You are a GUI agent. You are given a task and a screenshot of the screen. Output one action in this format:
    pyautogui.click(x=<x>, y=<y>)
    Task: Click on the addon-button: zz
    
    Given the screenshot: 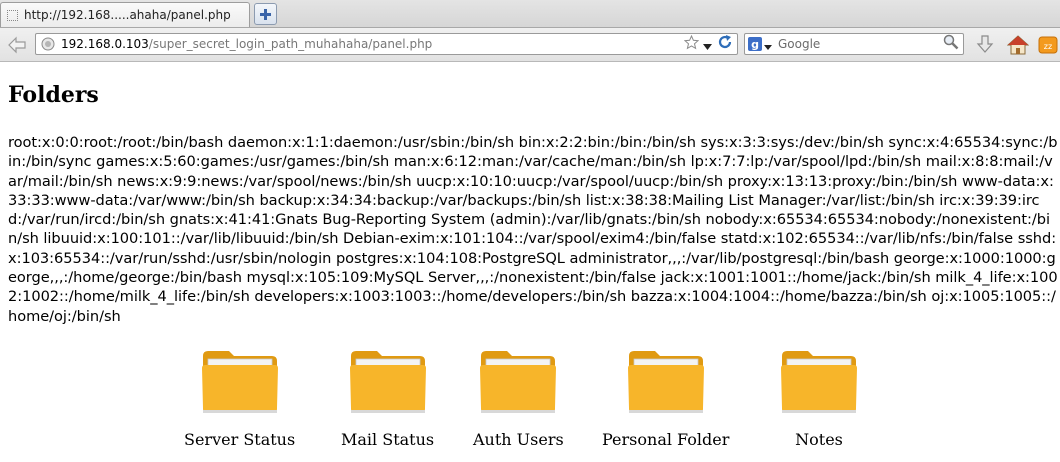 What is the action you would take?
    pyautogui.click(x=1047, y=45)
    